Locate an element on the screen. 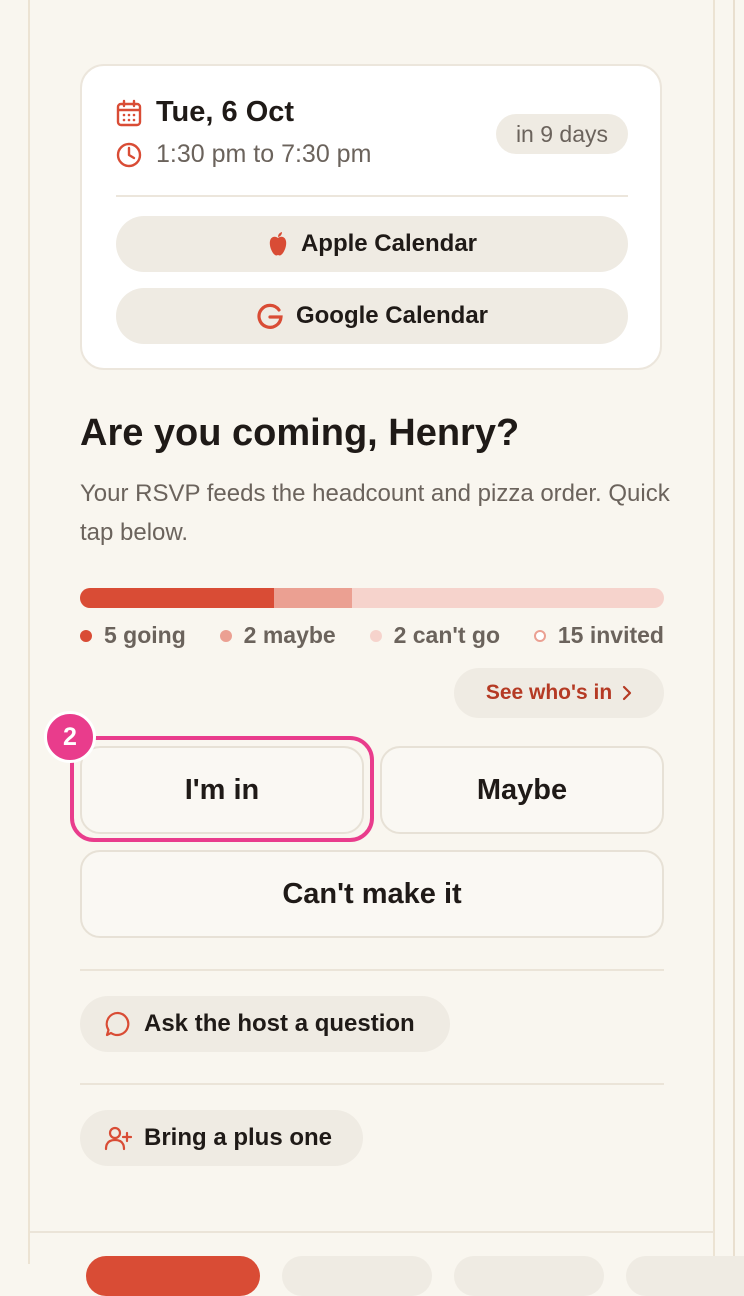 This screenshot has width=744, height=1296. calendar-icon is located at coordinates (129, 112).